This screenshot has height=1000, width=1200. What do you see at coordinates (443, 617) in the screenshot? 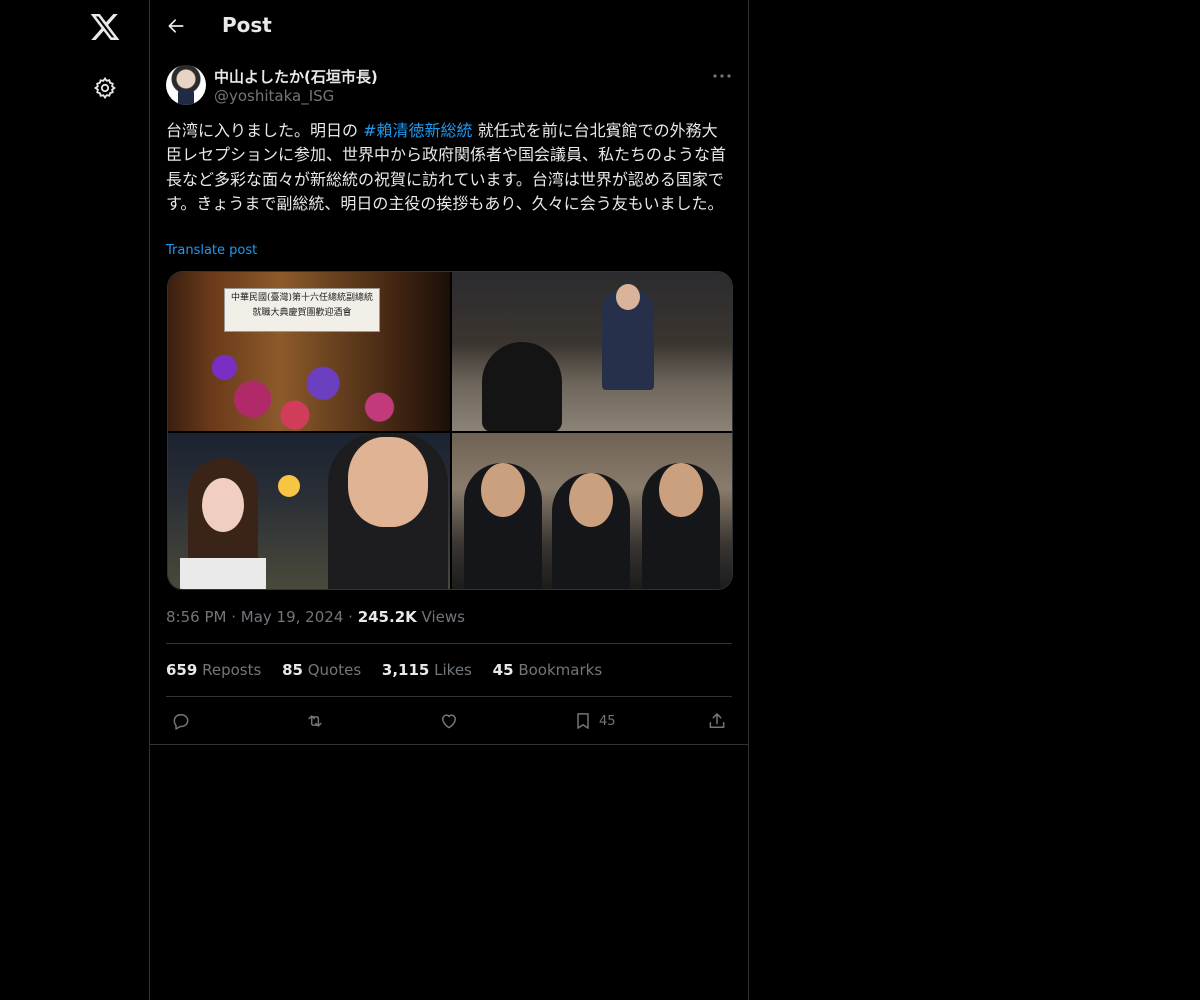
I see `views-label: Views` at bounding box center [443, 617].